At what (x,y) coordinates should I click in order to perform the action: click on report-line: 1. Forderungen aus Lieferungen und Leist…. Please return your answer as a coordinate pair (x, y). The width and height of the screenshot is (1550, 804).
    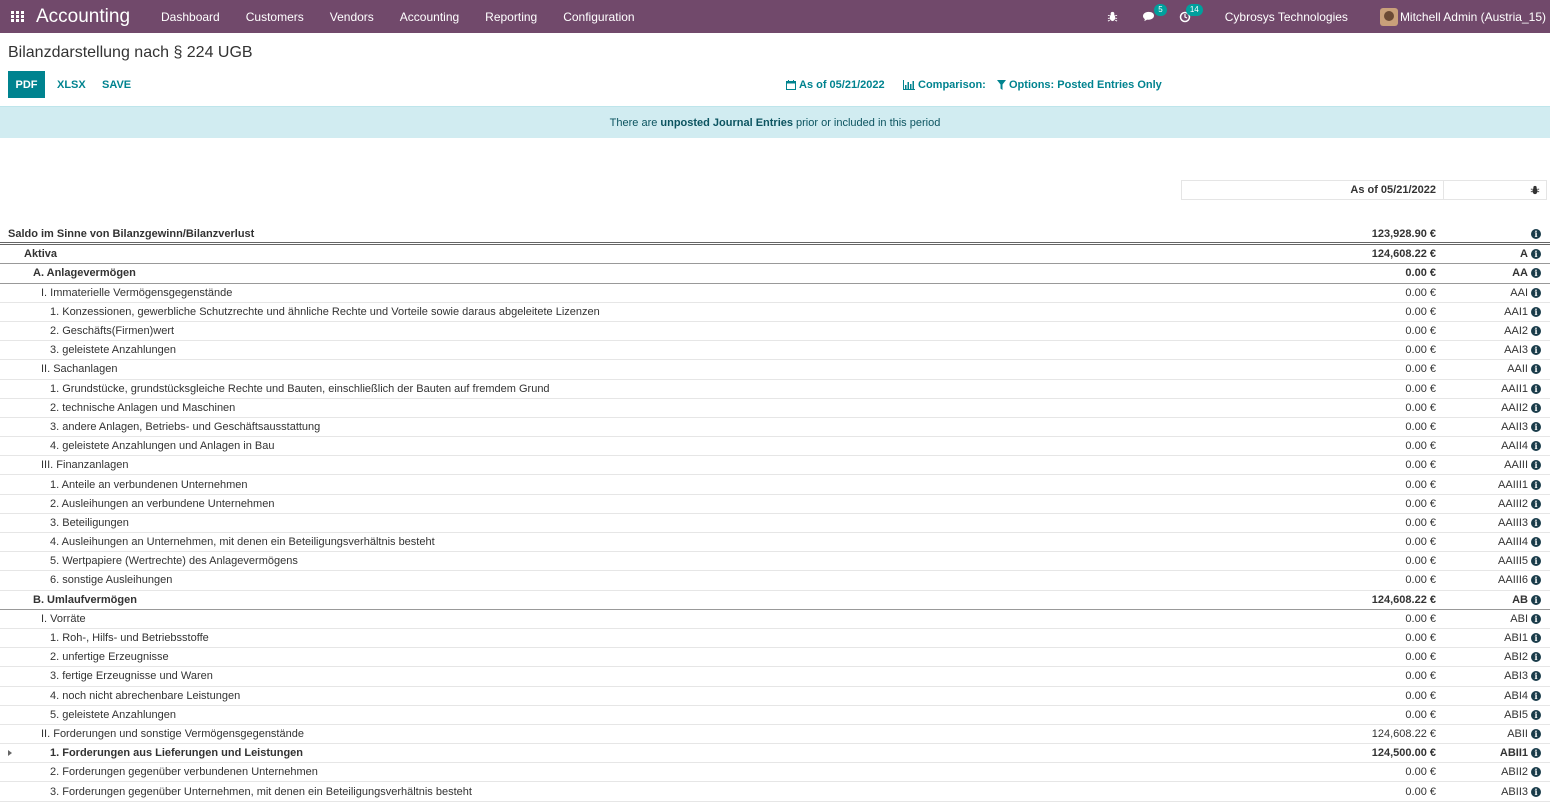
    Looking at the image, I should click on (775, 754).